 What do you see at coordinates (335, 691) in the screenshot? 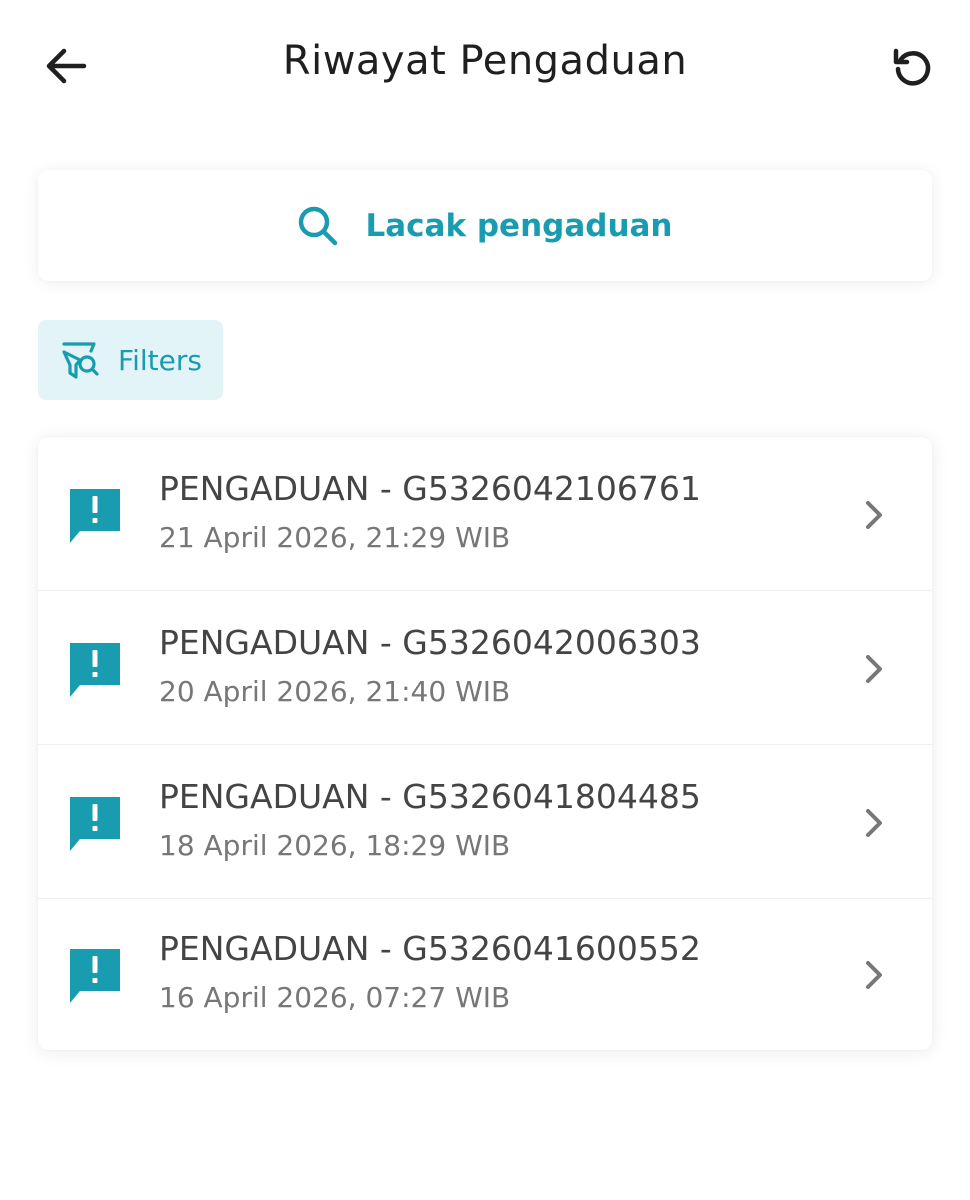
I see `complaint-date: 20 April 2026, 21:40 WIB` at bounding box center [335, 691].